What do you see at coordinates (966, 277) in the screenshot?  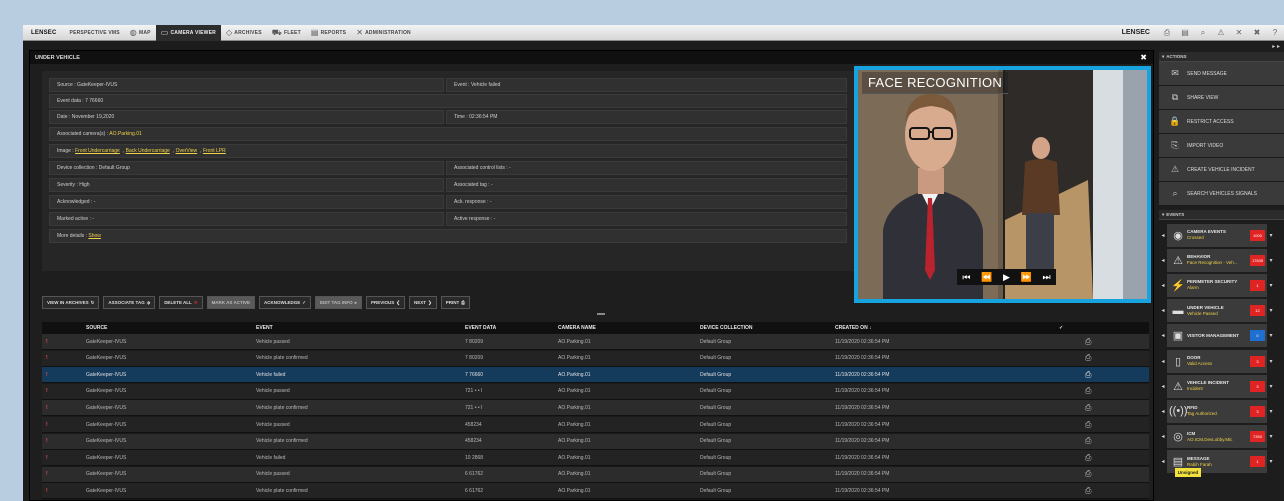 I see `skip-start-icon: ⏮` at bounding box center [966, 277].